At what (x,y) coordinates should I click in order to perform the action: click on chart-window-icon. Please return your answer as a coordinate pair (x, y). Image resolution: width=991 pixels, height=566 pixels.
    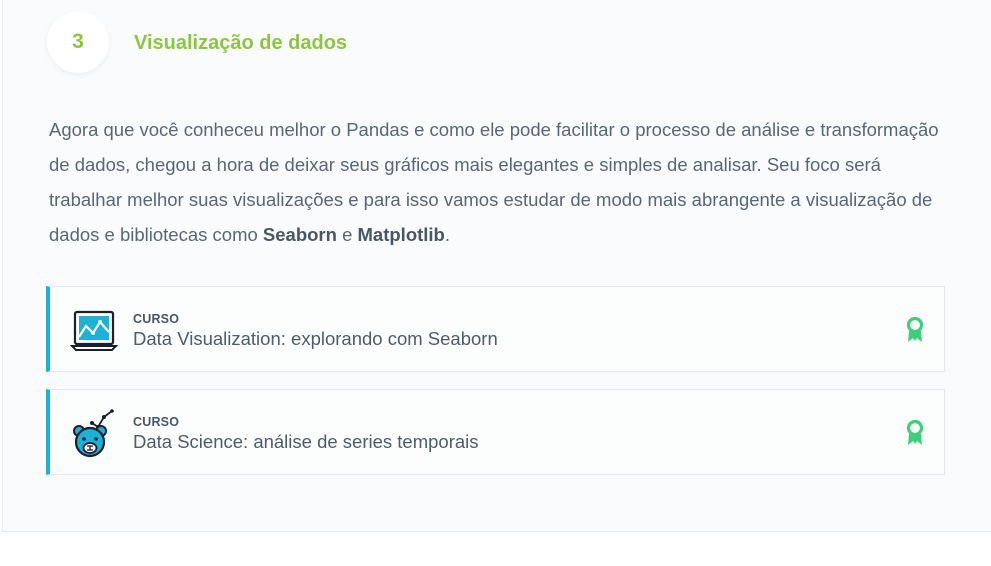
    Looking at the image, I should click on (94, 330).